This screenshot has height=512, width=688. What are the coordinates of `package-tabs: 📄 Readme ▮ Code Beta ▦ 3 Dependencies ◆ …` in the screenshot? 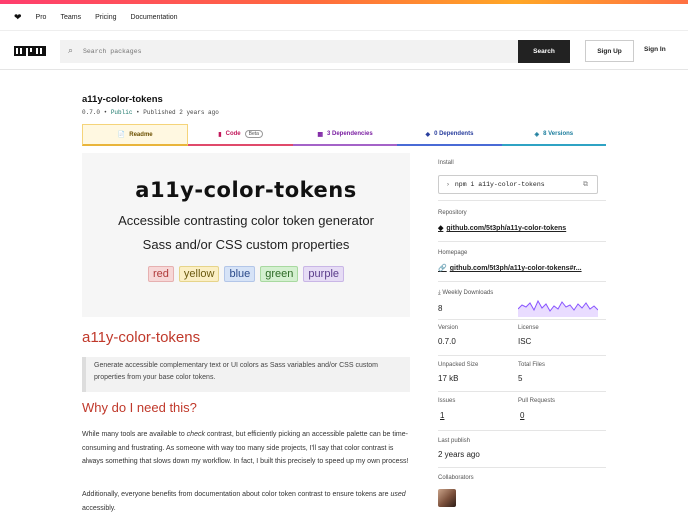 It's located at (344, 135).